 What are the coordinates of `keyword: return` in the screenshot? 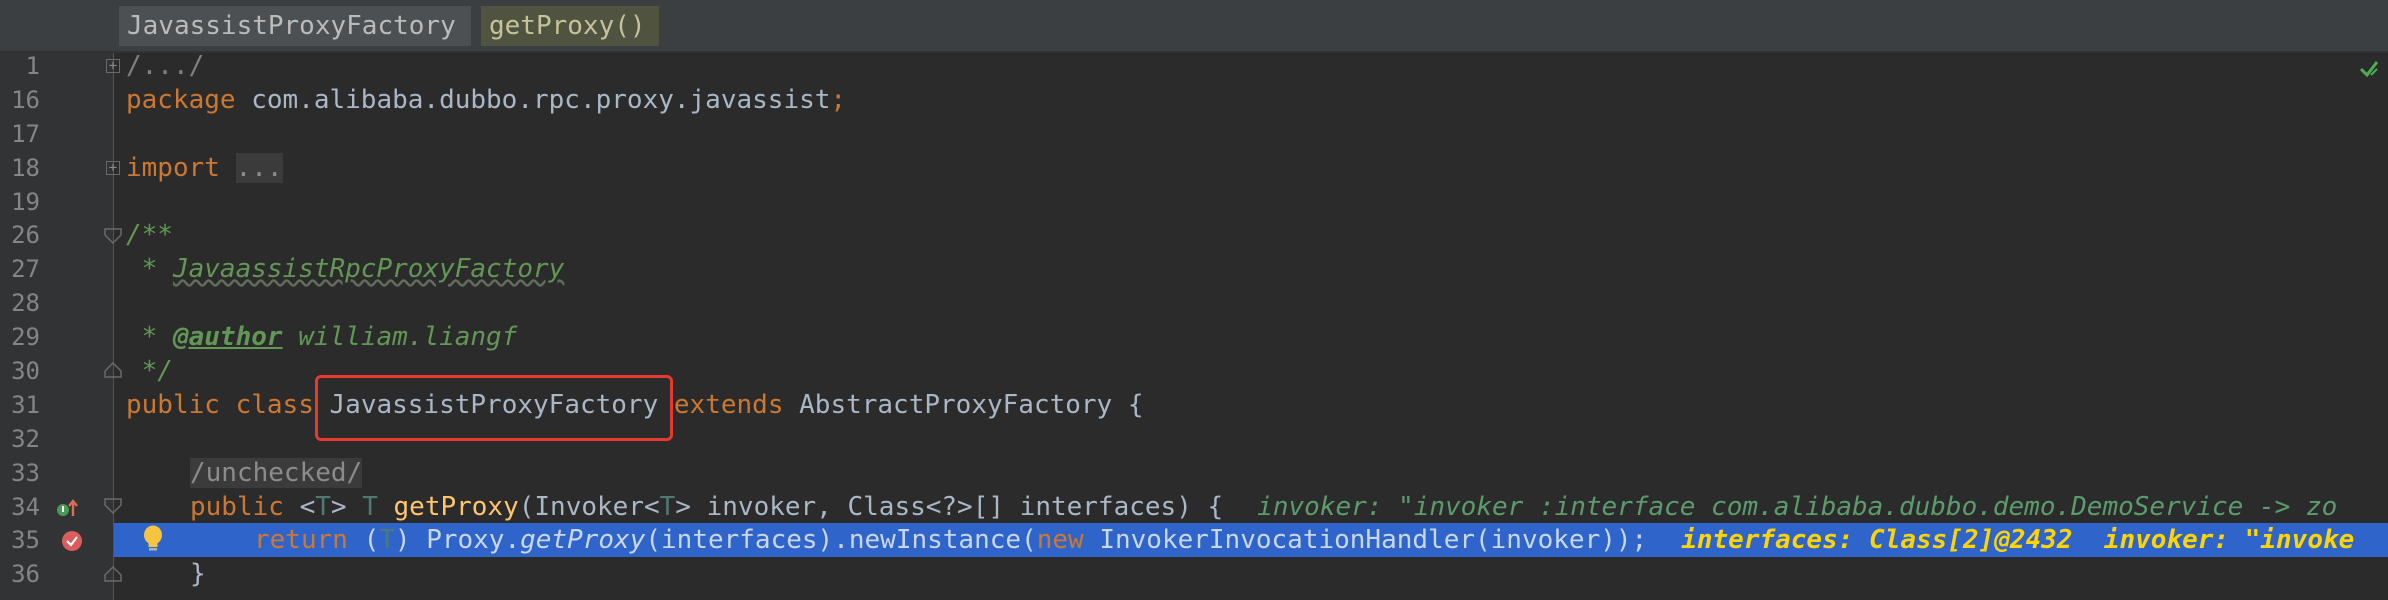 It's located at (301, 540).